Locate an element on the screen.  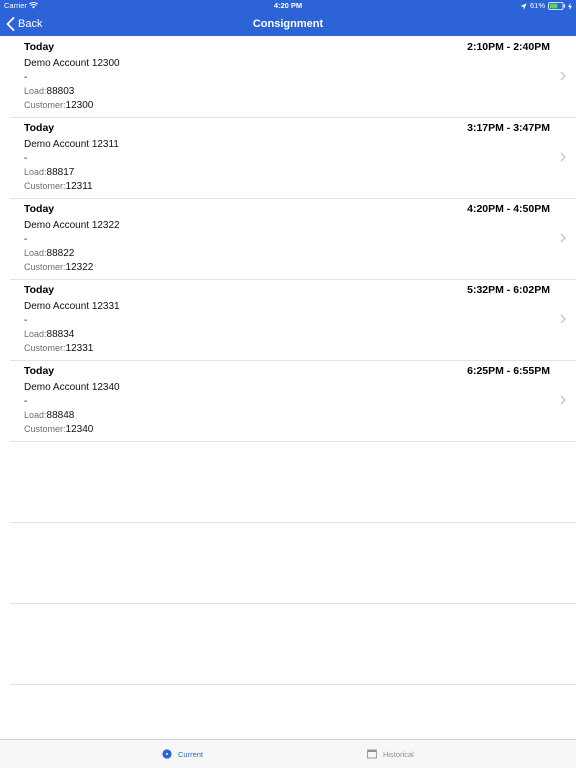
consignment-account: Demo Account 12331 is located at coordinates (72, 306).